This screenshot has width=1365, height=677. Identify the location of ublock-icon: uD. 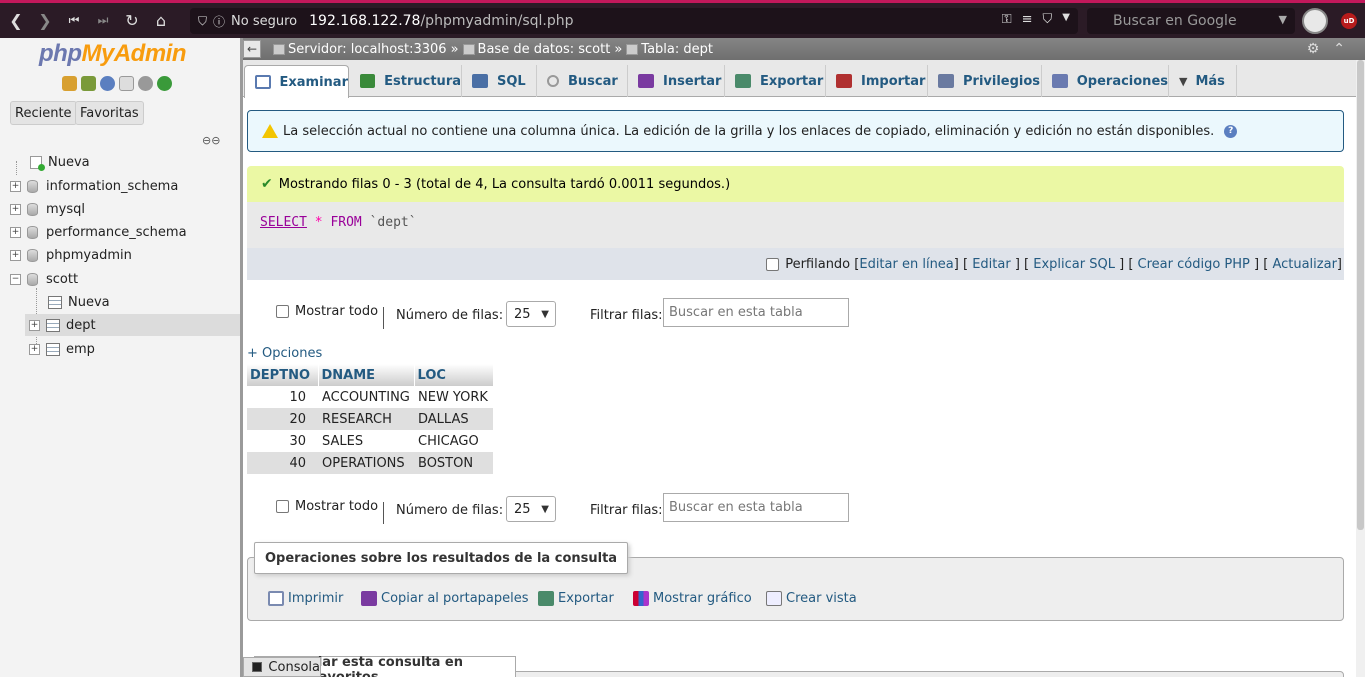
(1349, 21).